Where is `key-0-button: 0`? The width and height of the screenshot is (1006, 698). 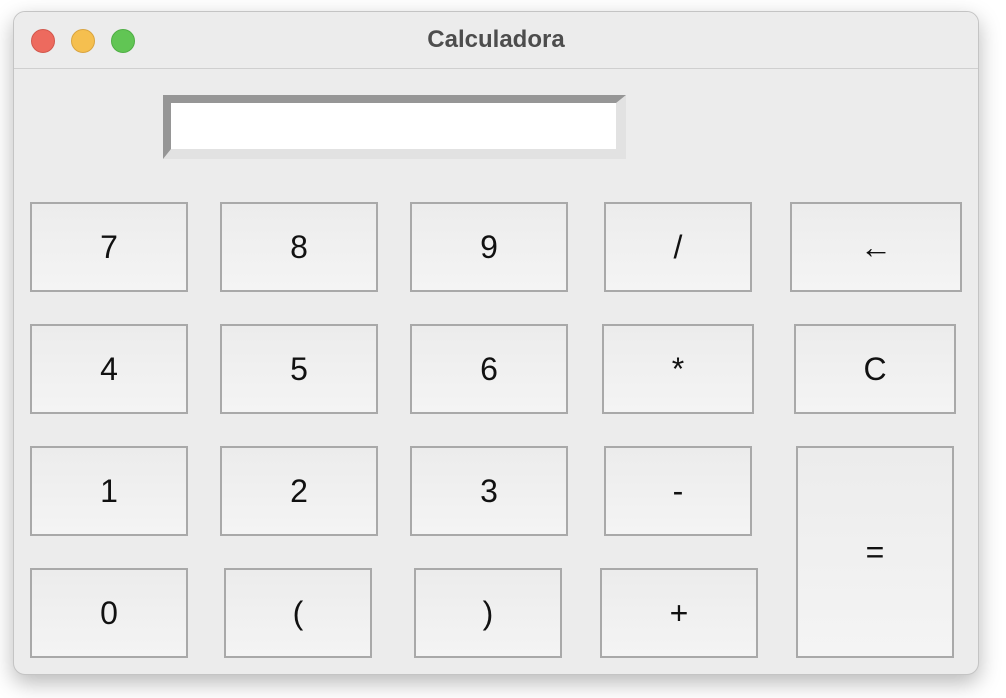 key-0-button: 0 is located at coordinates (109, 613).